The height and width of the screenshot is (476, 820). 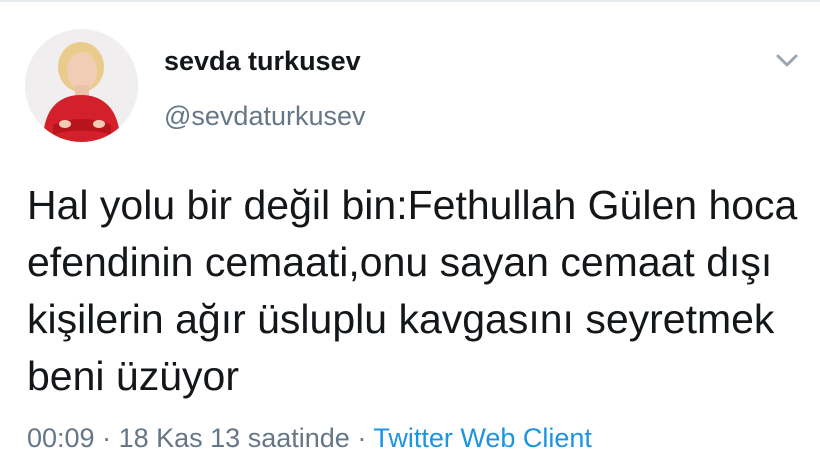 What do you see at coordinates (265, 116) in the screenshot?
I see `author-handle: @sevdaturkusev` at bounding box center [265, 116].